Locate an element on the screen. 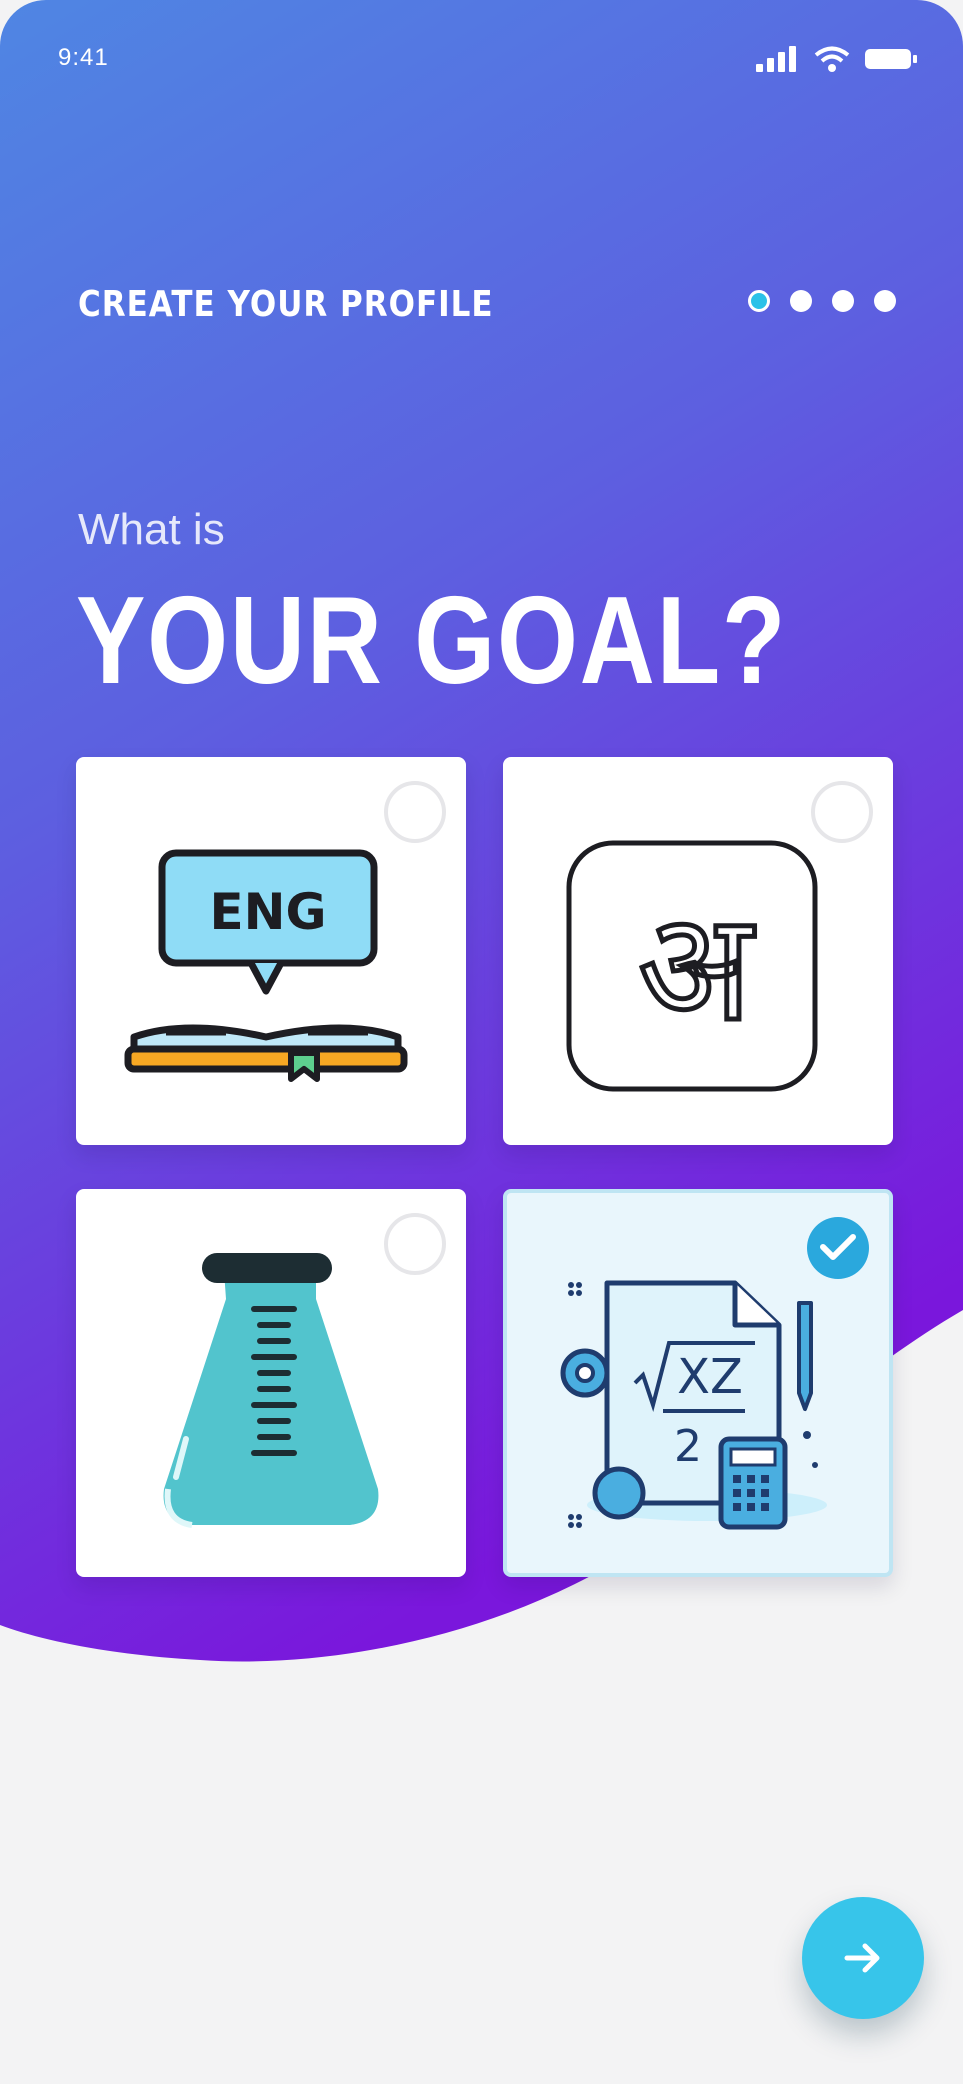  page-kicker: CREATE YOUR PROFILE is located at coordinates (286, 305).